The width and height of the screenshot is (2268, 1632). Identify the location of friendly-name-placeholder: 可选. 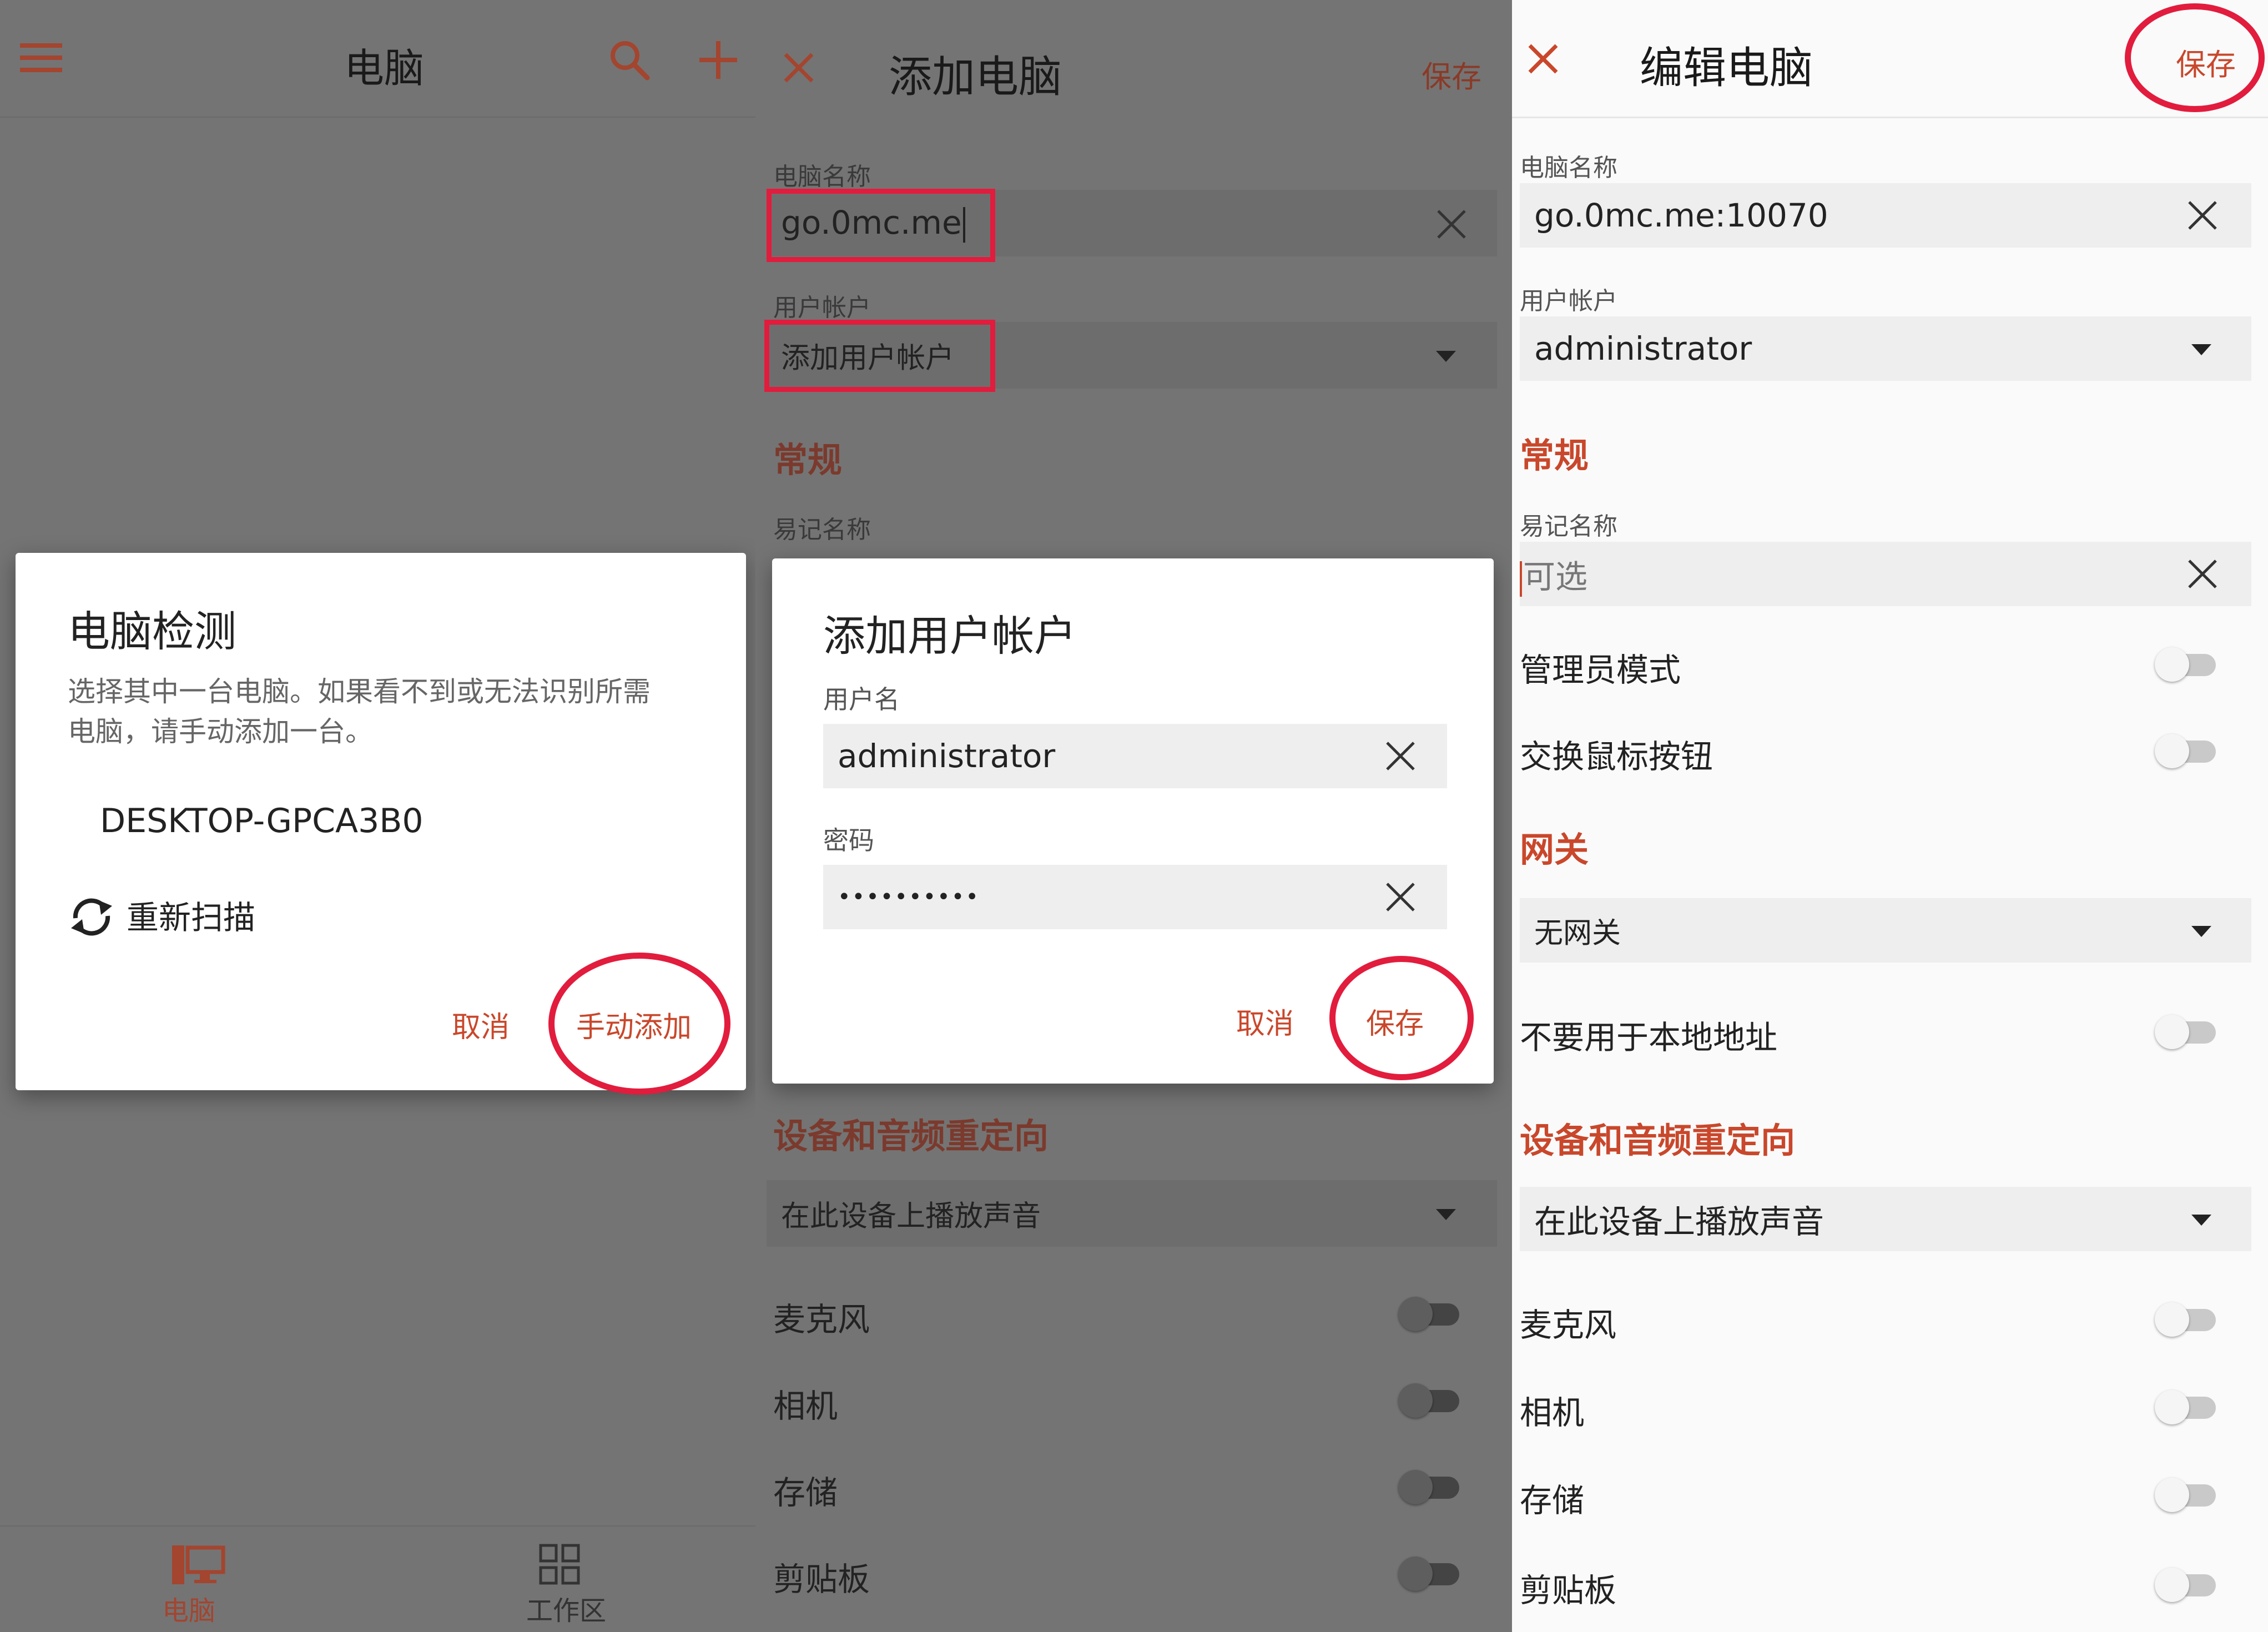
(1555, 577).